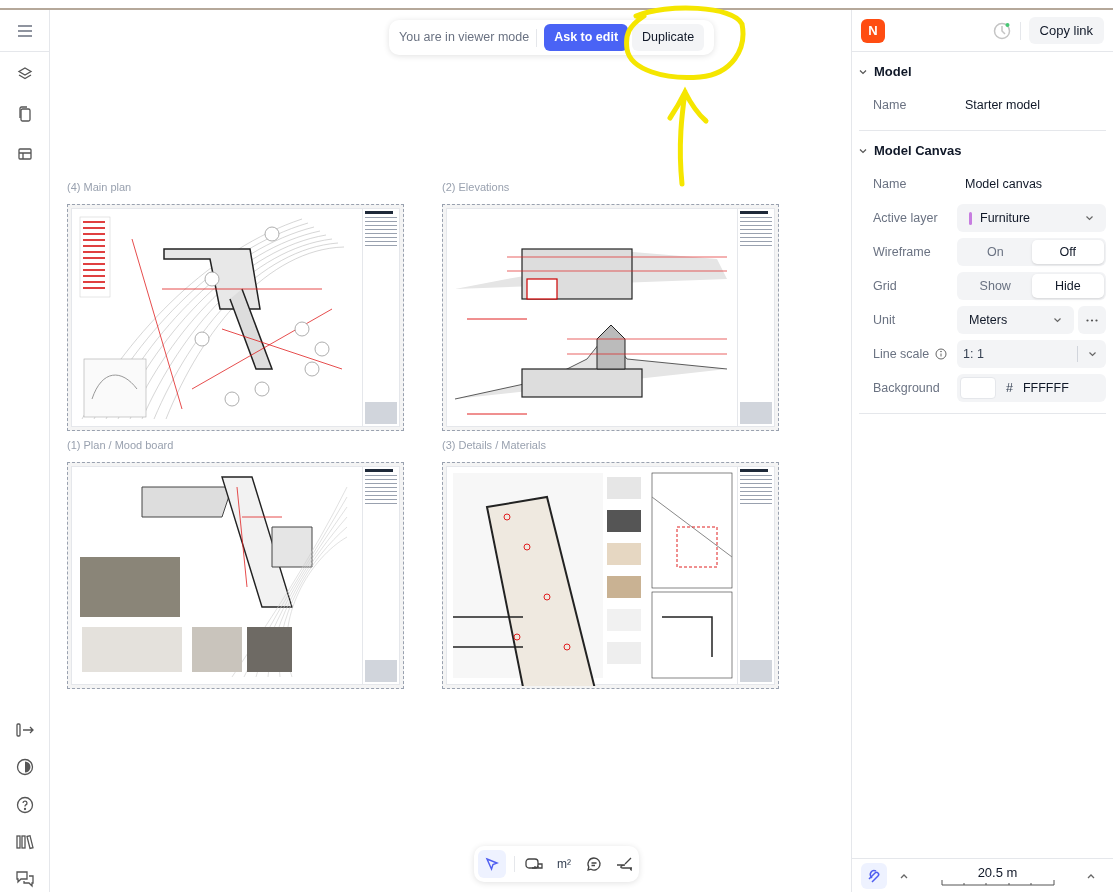 Image resolution: width=1113 pixels, height=892 pixels. Describe the element at coordinates (24, 879) in the screenshot. I see `chat-icon` at that location.